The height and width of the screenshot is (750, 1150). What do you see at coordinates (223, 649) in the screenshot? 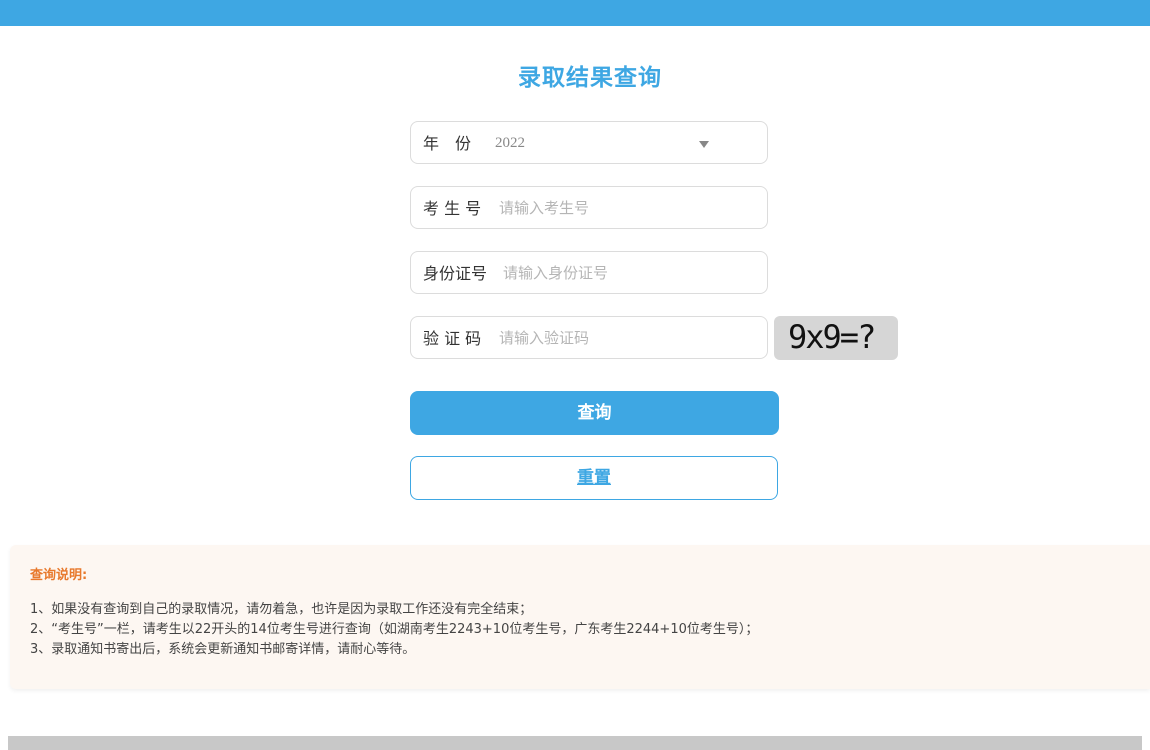
I see `instruction-line: 3、录取通知书寄出后，系统会更新通知书邮寄详情，请耐心等待。` at bounding box center [223, 649].